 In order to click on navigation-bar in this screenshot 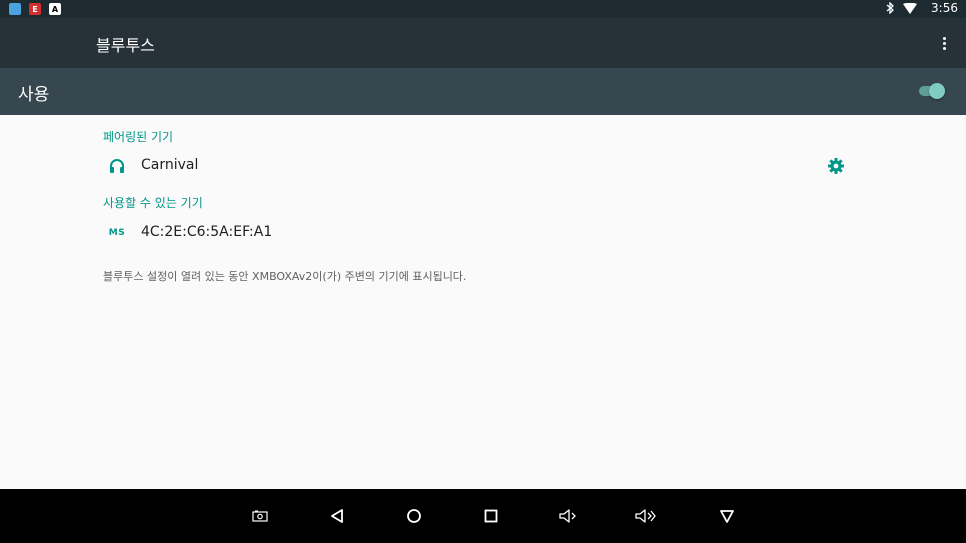, I will do `click(483, 516)`.